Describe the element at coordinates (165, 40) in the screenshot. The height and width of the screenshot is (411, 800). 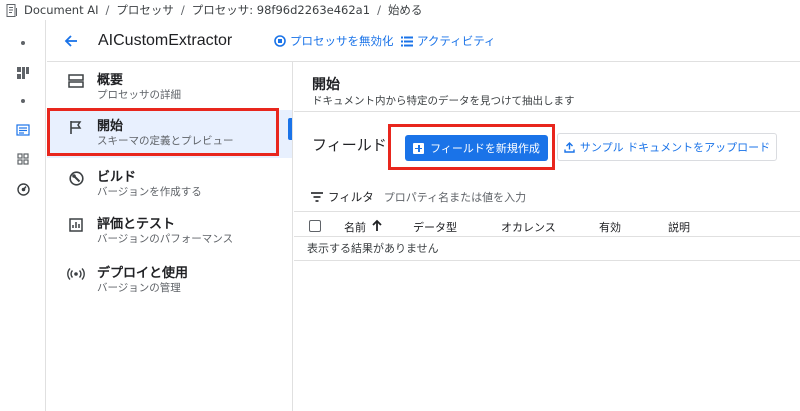
I see `page-title: AICustomExtractor` at that location.